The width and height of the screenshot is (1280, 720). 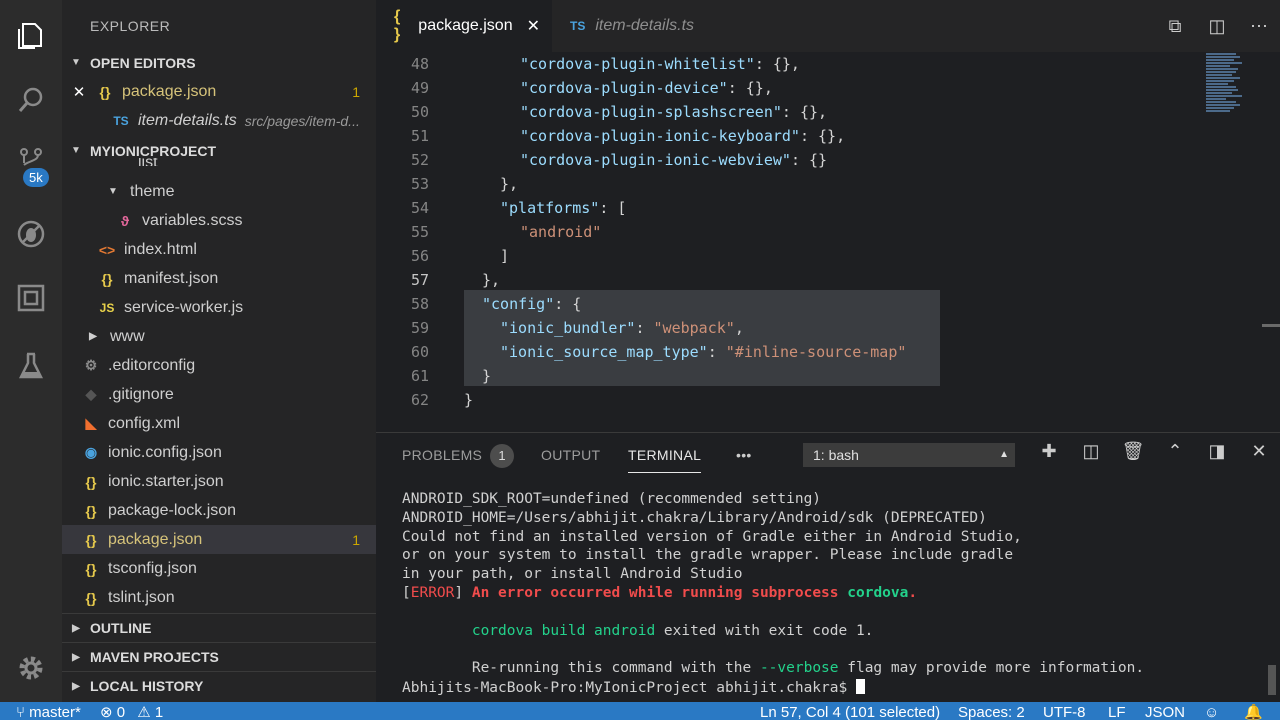 What do you see at coordinates (1049, 451) in the screenshot?
I see `new-terminal-icon: ✚` at bounding box center [1049, 451].